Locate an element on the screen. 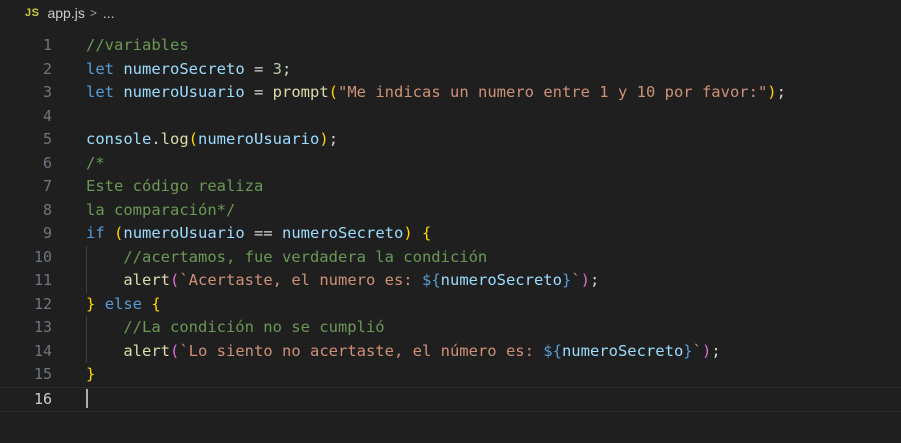 The image size is (901, 443). code-line: 7 Este código realiza is located at coordinates (450, 187).